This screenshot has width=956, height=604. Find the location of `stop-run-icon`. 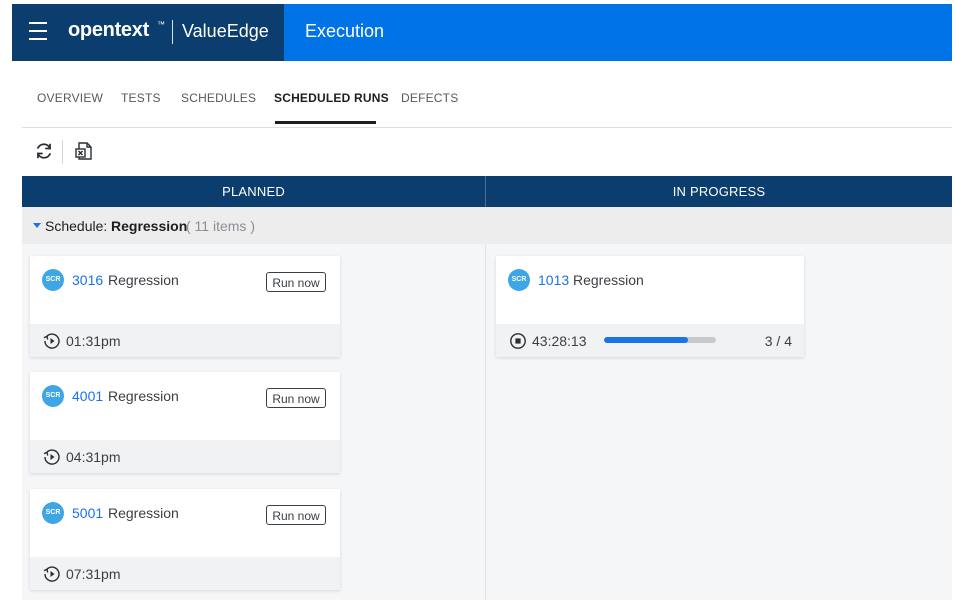

stop-run-icon is located at coordinates (518, 341).